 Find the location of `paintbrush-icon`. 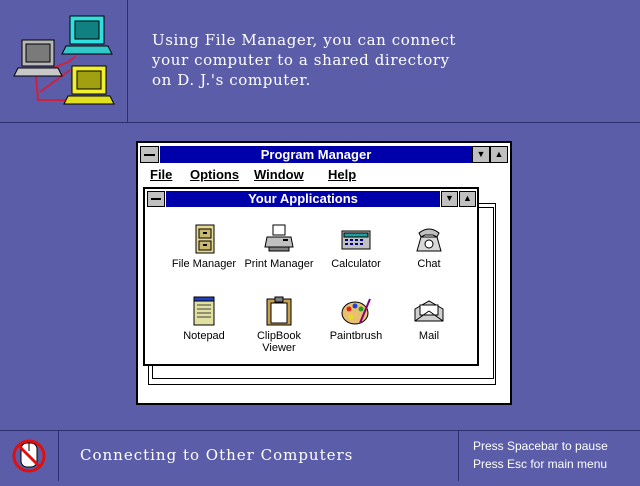

paintbrush-icon is located at coordinates (356, 311).